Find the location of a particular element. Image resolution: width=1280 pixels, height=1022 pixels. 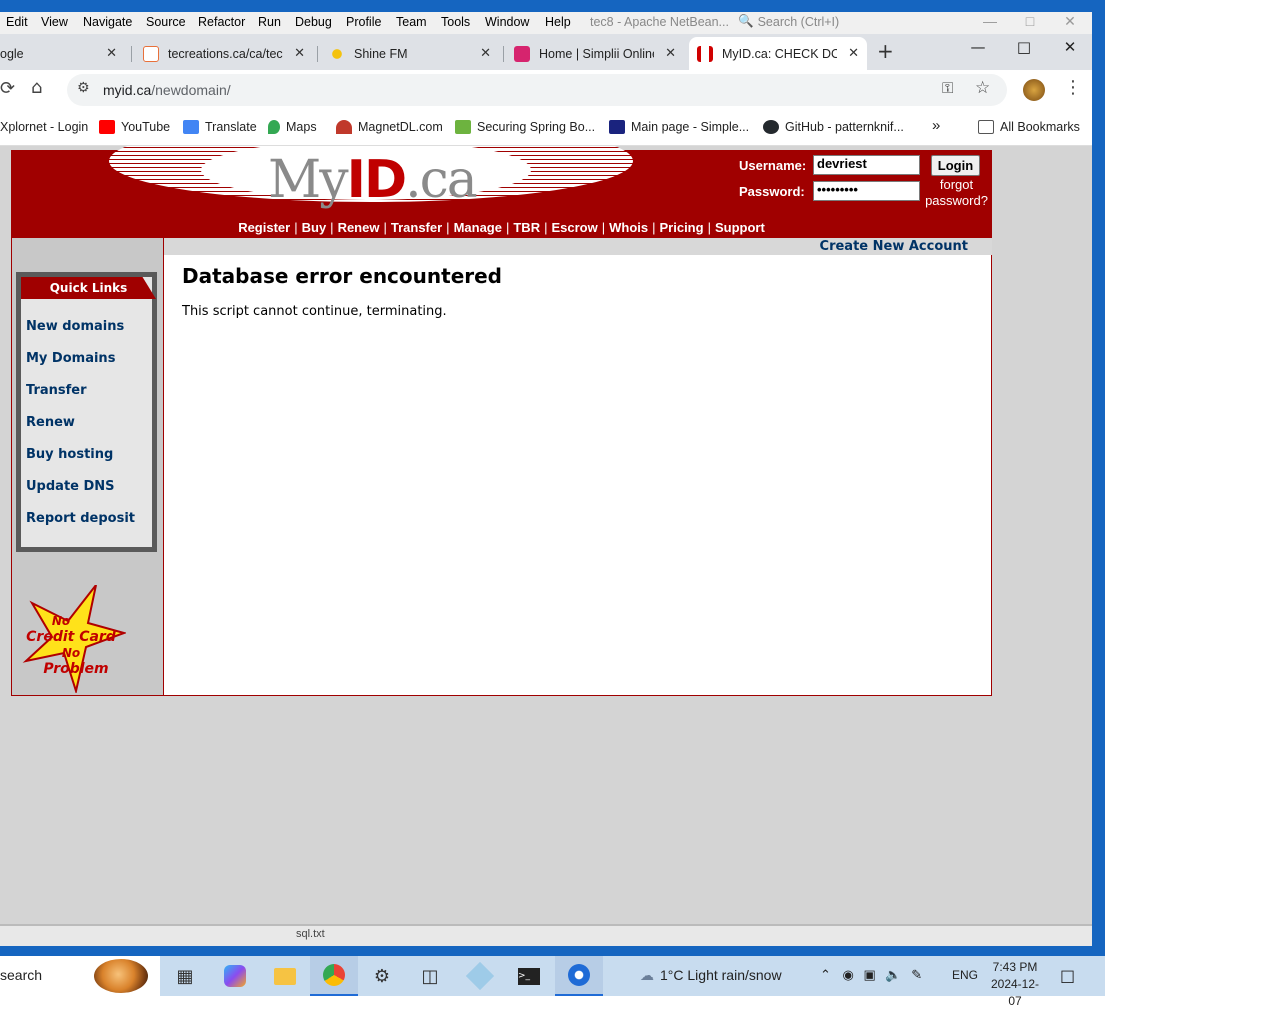

bookmark-youtube: YouTube is located at coordinates (134, 127).